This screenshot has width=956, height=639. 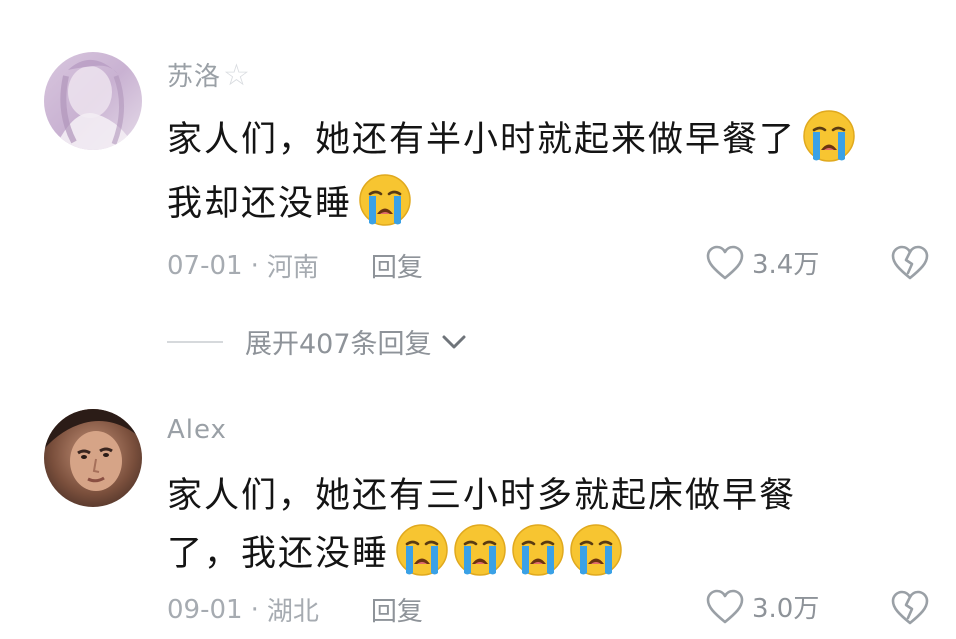 I want to click on comment-text-line: 我却还没睡, so click(x=289, y=200).